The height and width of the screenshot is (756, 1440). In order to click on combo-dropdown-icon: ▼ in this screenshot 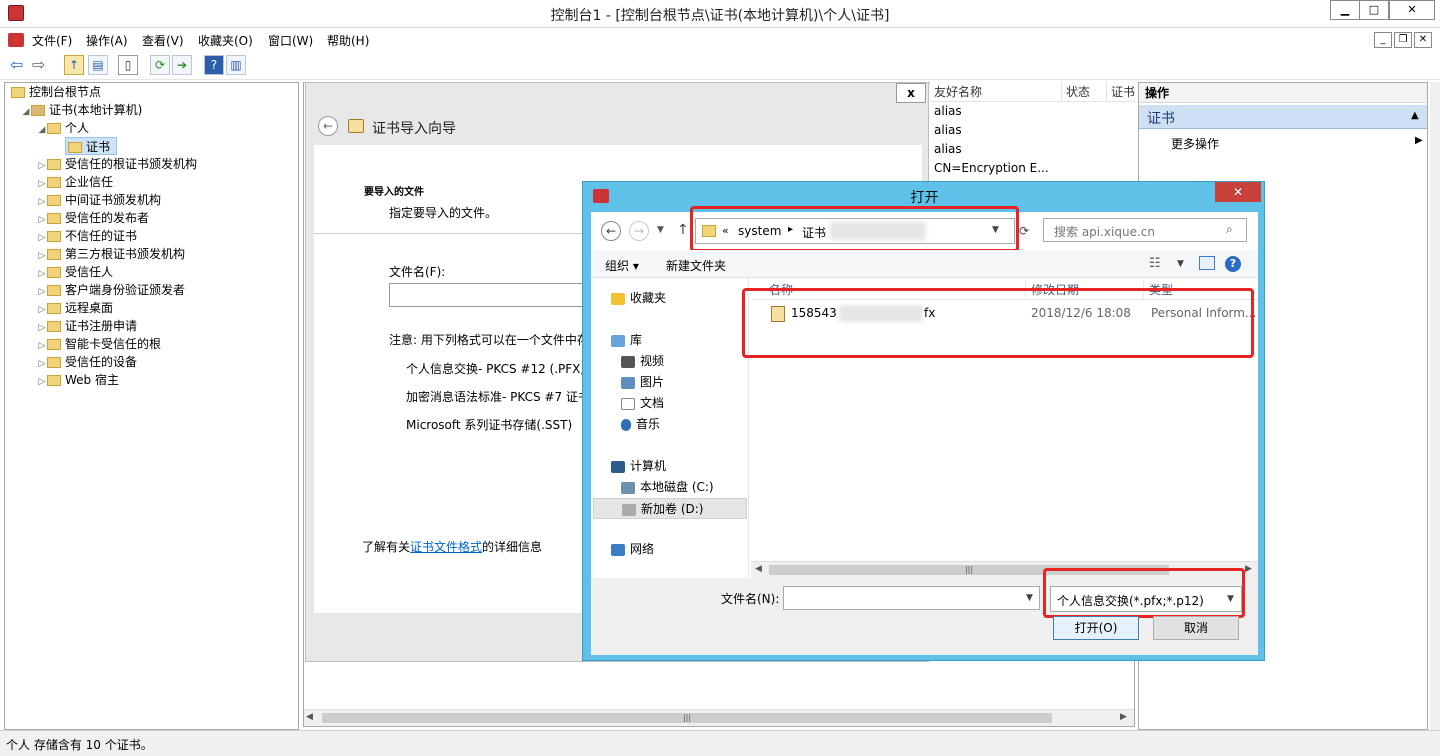, I will do `click(1029, 598)`.